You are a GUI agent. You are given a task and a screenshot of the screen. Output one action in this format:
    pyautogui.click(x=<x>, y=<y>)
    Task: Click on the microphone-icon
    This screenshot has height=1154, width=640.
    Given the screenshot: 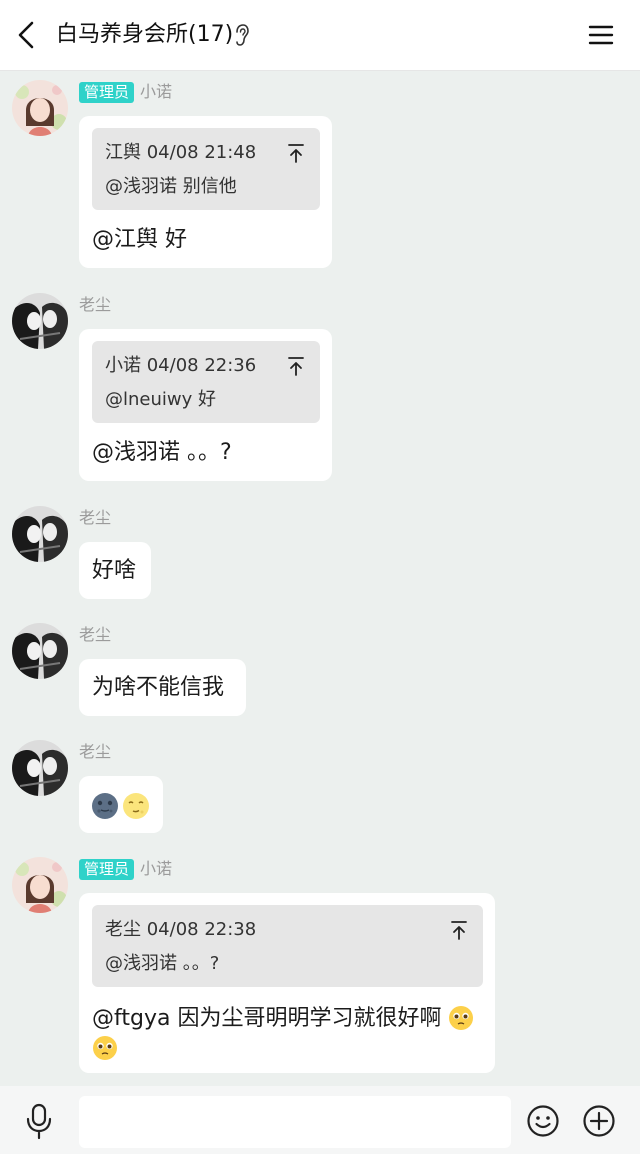 What is the action you would take?
    pyautogui.click(x=39, y=1121)
    